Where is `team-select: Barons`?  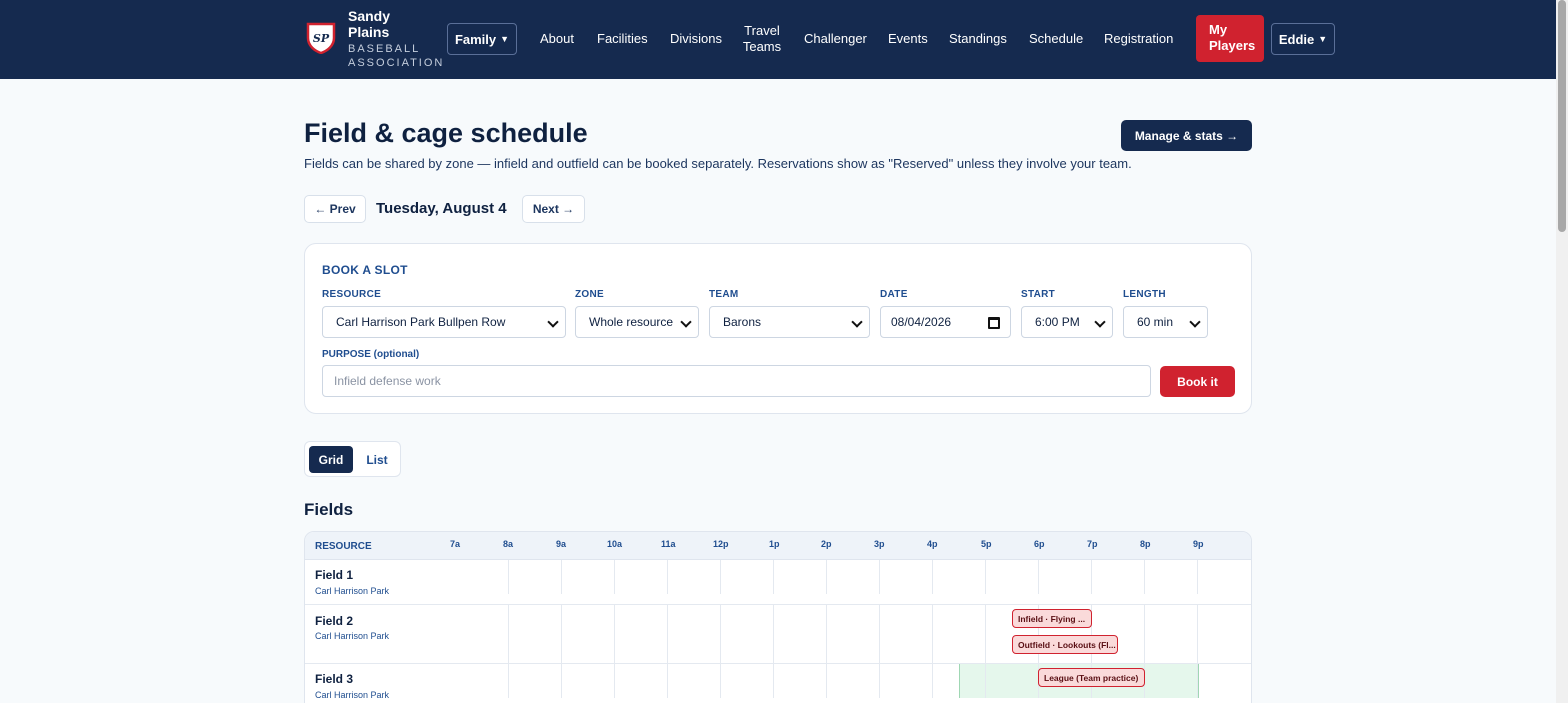 team-select: Barons is located at coordinates (789, 322).